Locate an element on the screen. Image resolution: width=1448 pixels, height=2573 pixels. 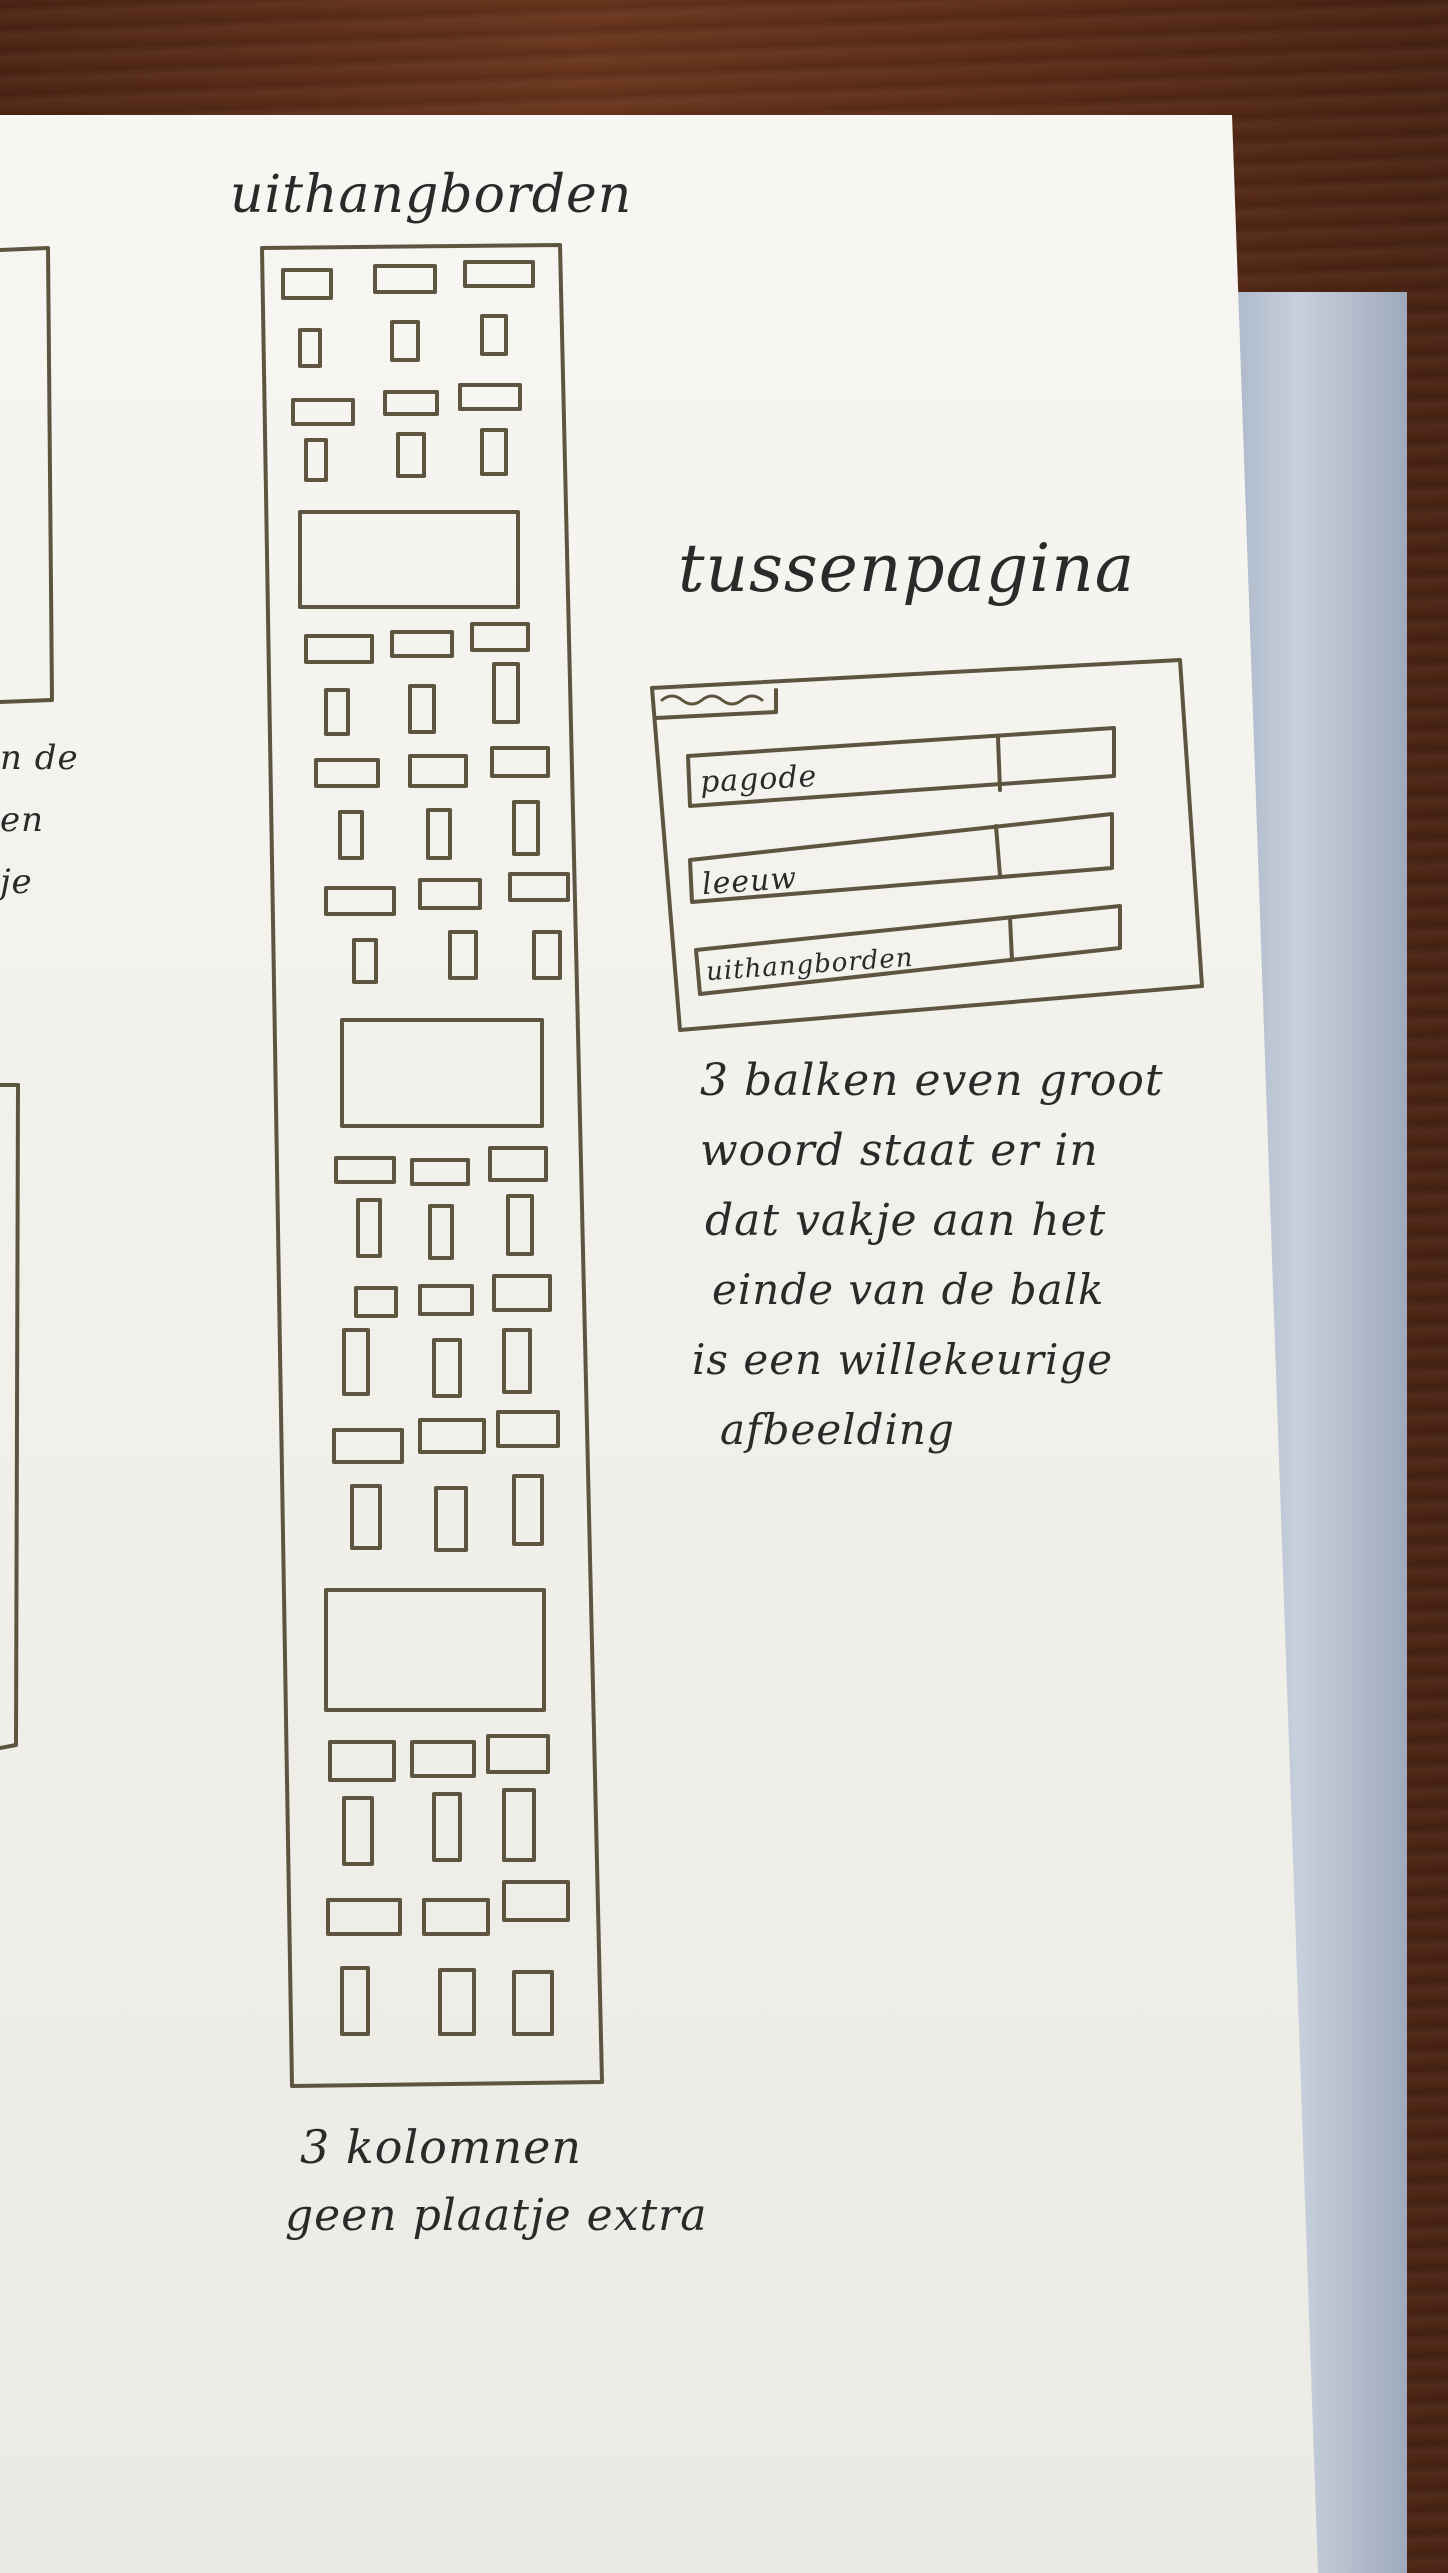
title-tussenpagina: tussenpagina is located at coordinates (907, 568).